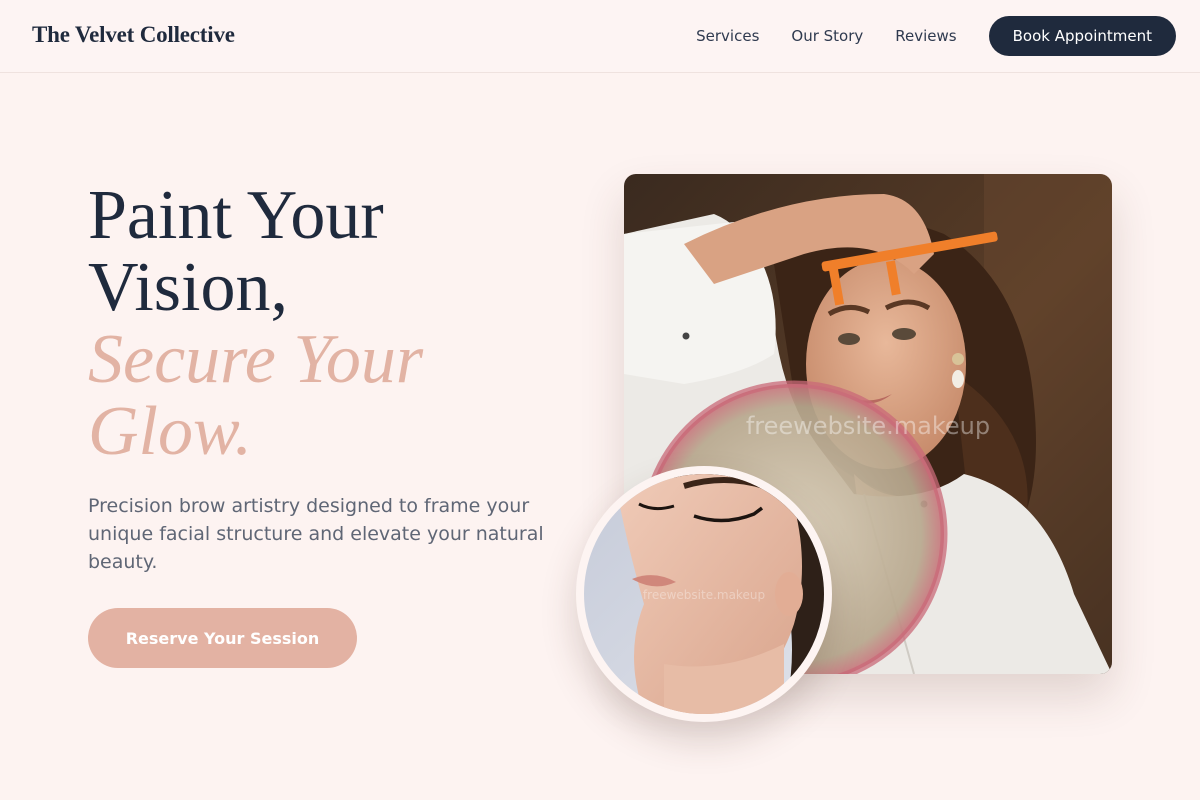 This screenshot has width=1200, height=800. I want to click on hero-title-line-2: Vision,, so click(188, 287).